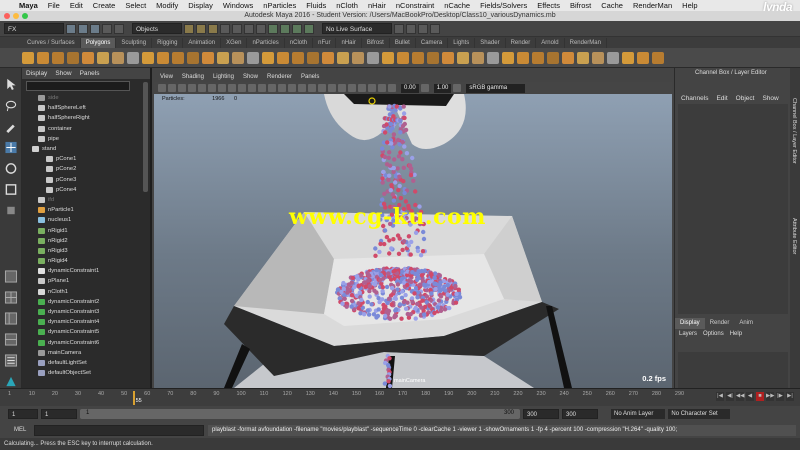 Image resolution: width=800 pixels, height=450 pixels. Describe the element at coordinates (43, 57) in the screenshot. I see `poly-cube-icon` at that location.